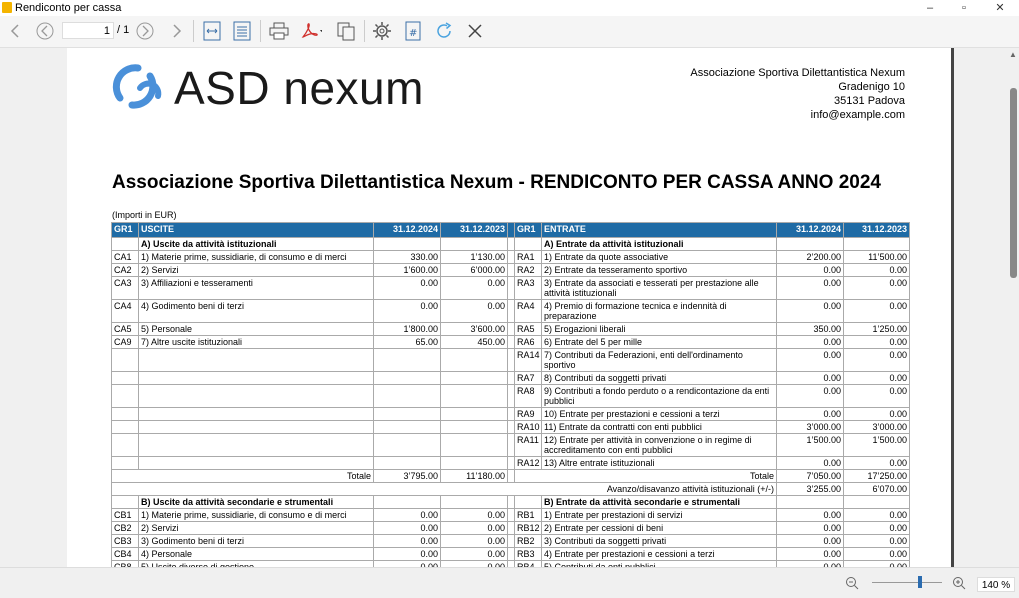 The height and width of the screenshot is (598, 1019). What do you see at coordinates (125, 528) in the screenshot?
I see `cell-code: CB2` at bounding box center [125, 528].